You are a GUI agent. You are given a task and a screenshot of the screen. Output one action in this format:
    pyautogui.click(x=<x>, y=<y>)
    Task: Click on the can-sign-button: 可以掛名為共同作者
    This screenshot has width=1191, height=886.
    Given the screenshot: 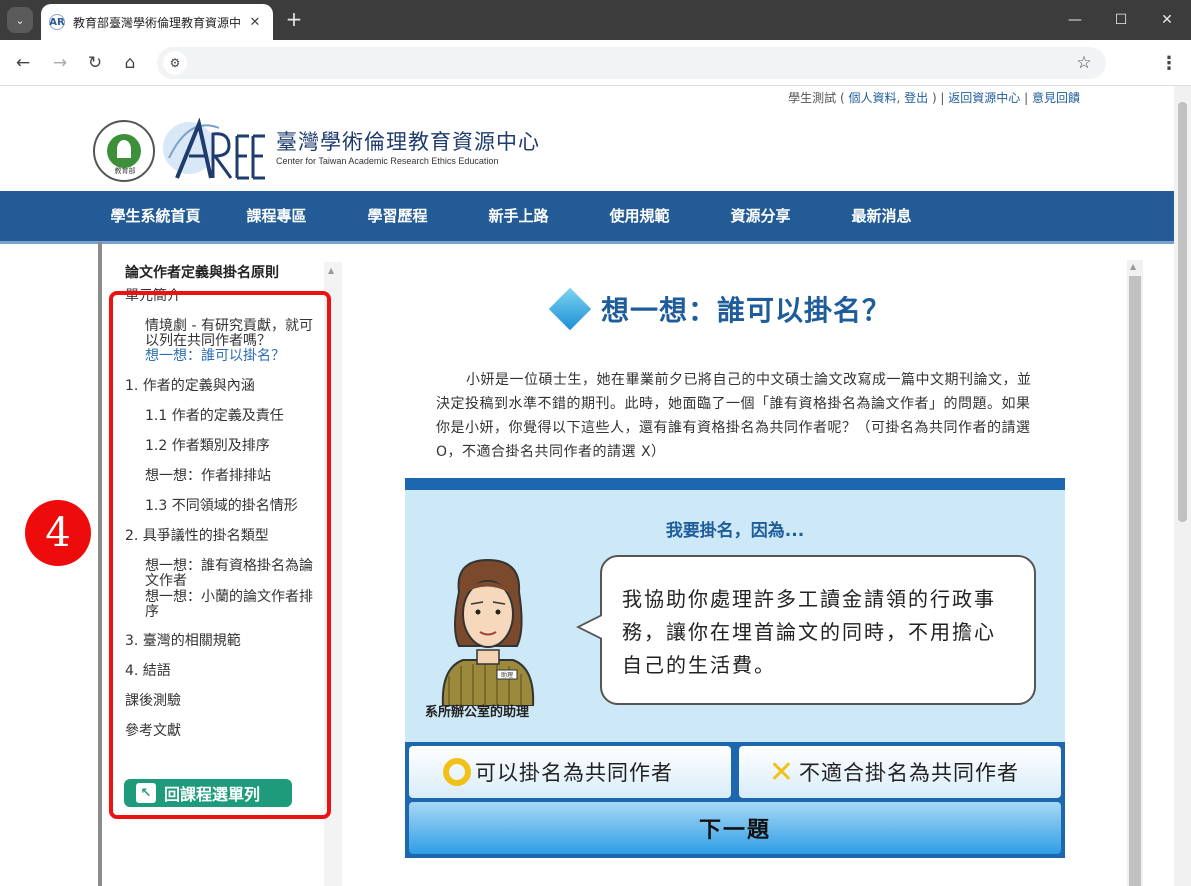 What is the action you would take?
    pyautogui.click(x=570, y=772)
    